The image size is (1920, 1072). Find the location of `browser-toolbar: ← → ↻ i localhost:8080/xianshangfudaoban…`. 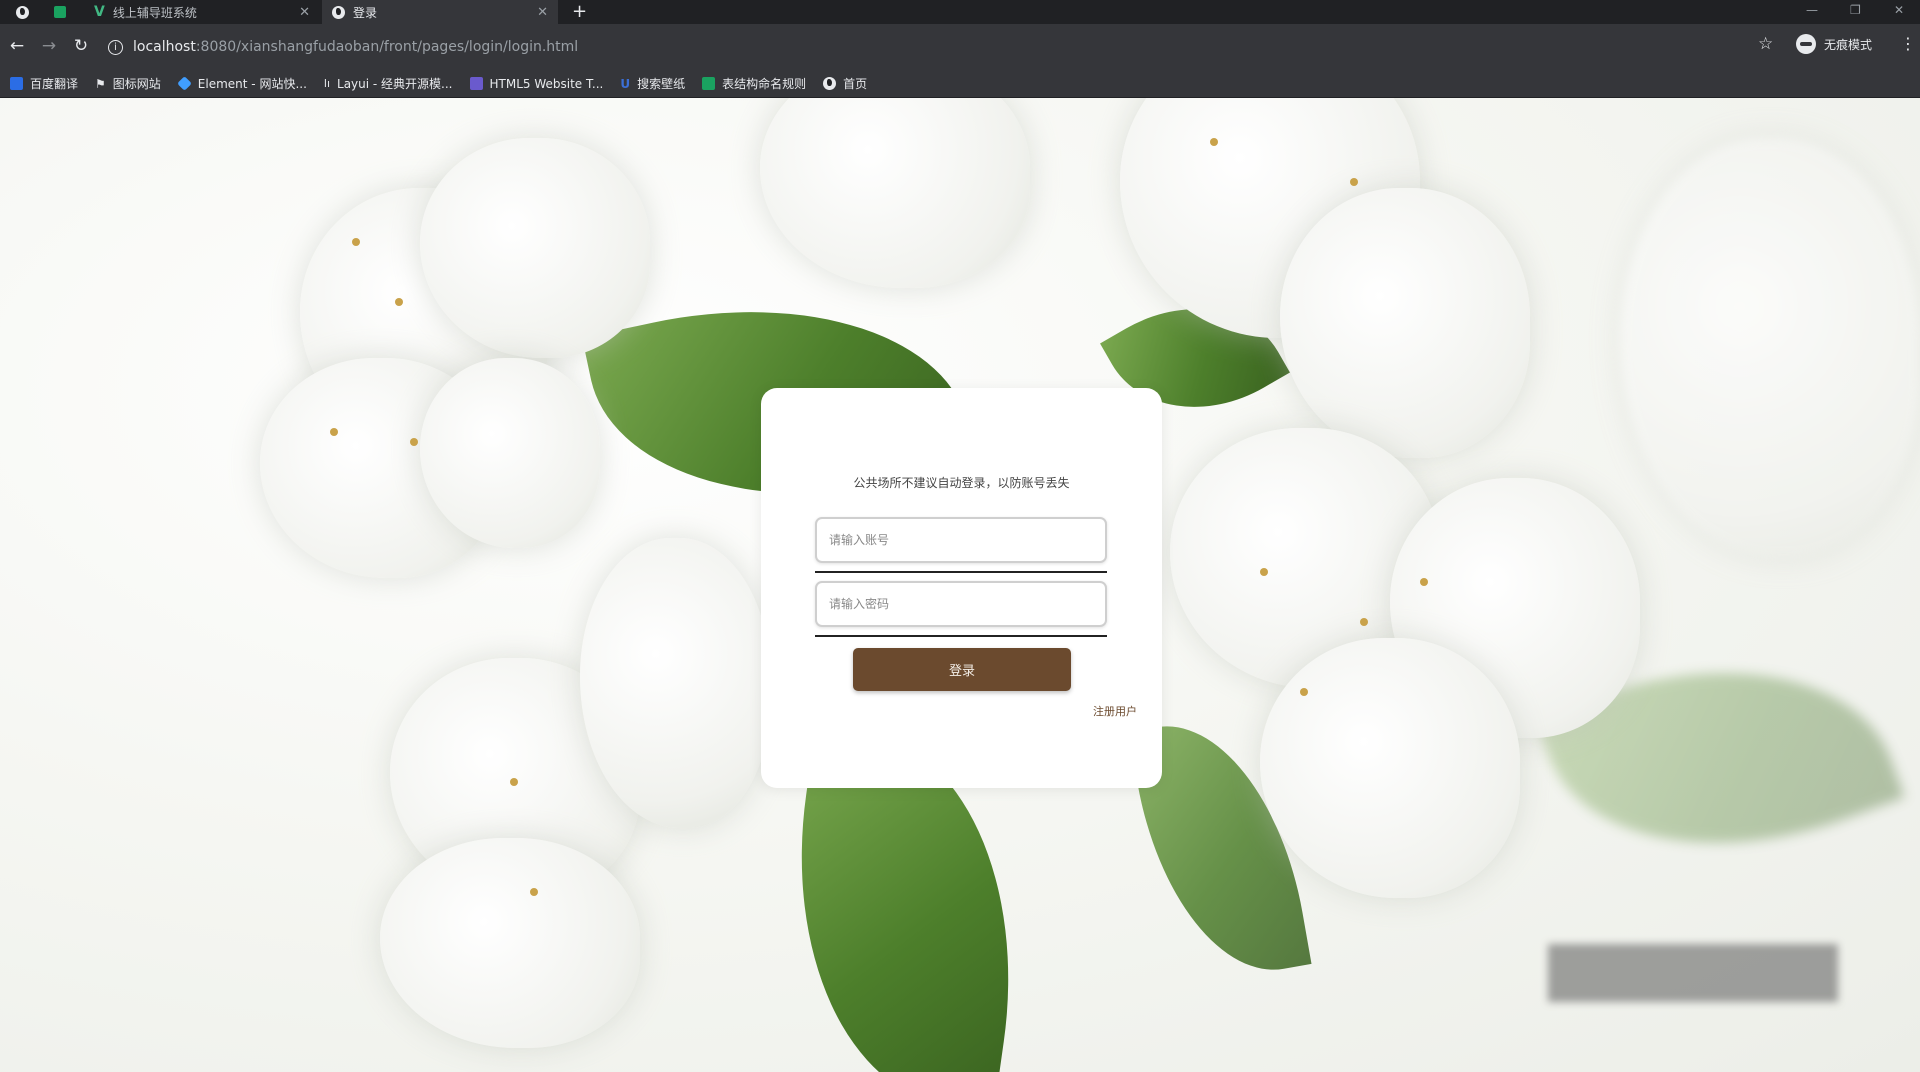

browser-toolbar: ← → ↻ i localhost:8080/xianshangfudaoban… is located at coordinates (960, 47).